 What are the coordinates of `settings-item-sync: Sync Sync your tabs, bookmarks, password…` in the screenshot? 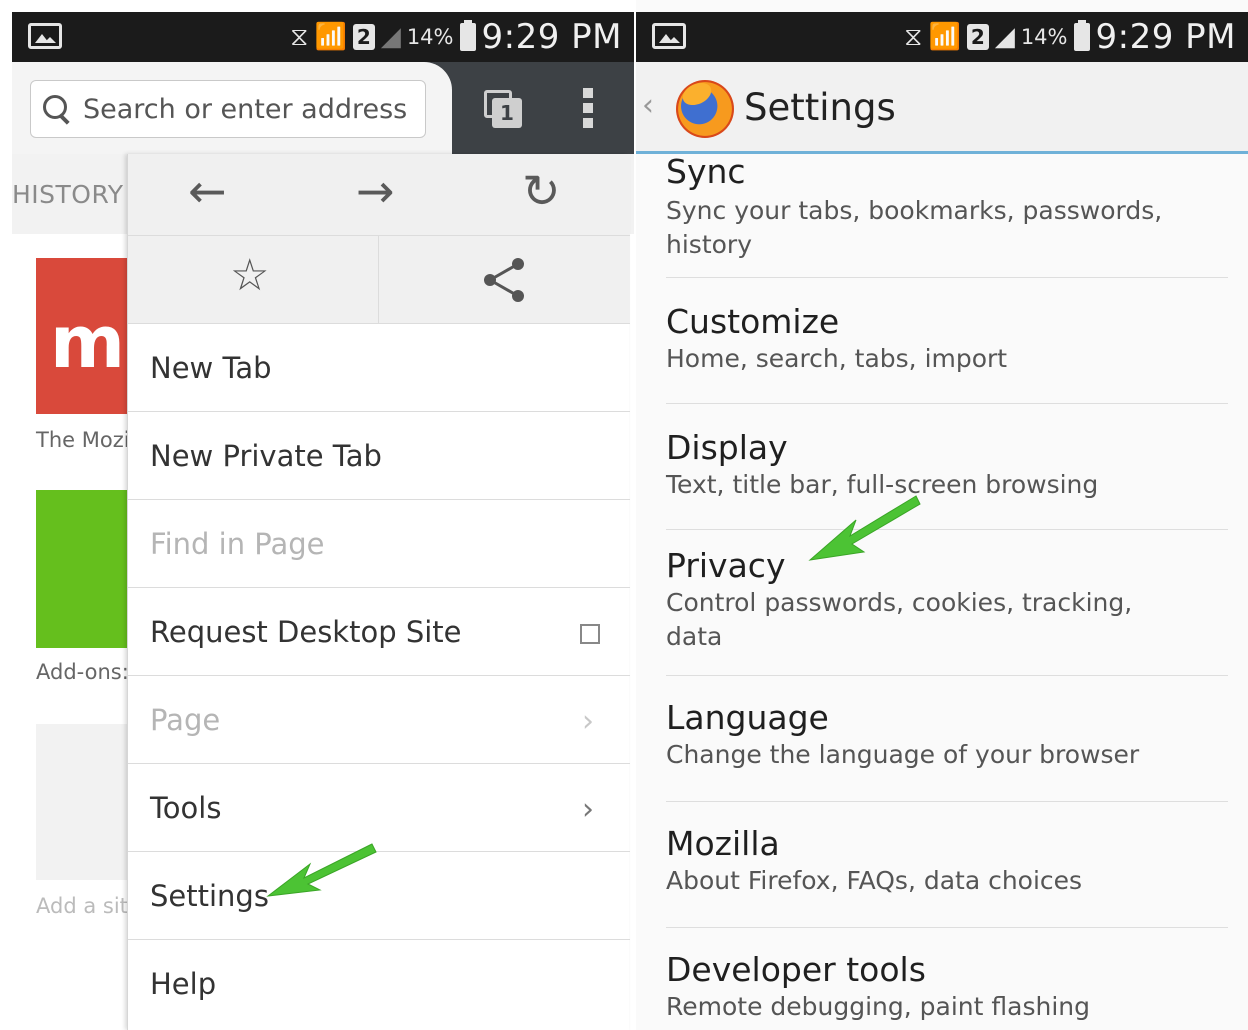 It's located at (947, 215).